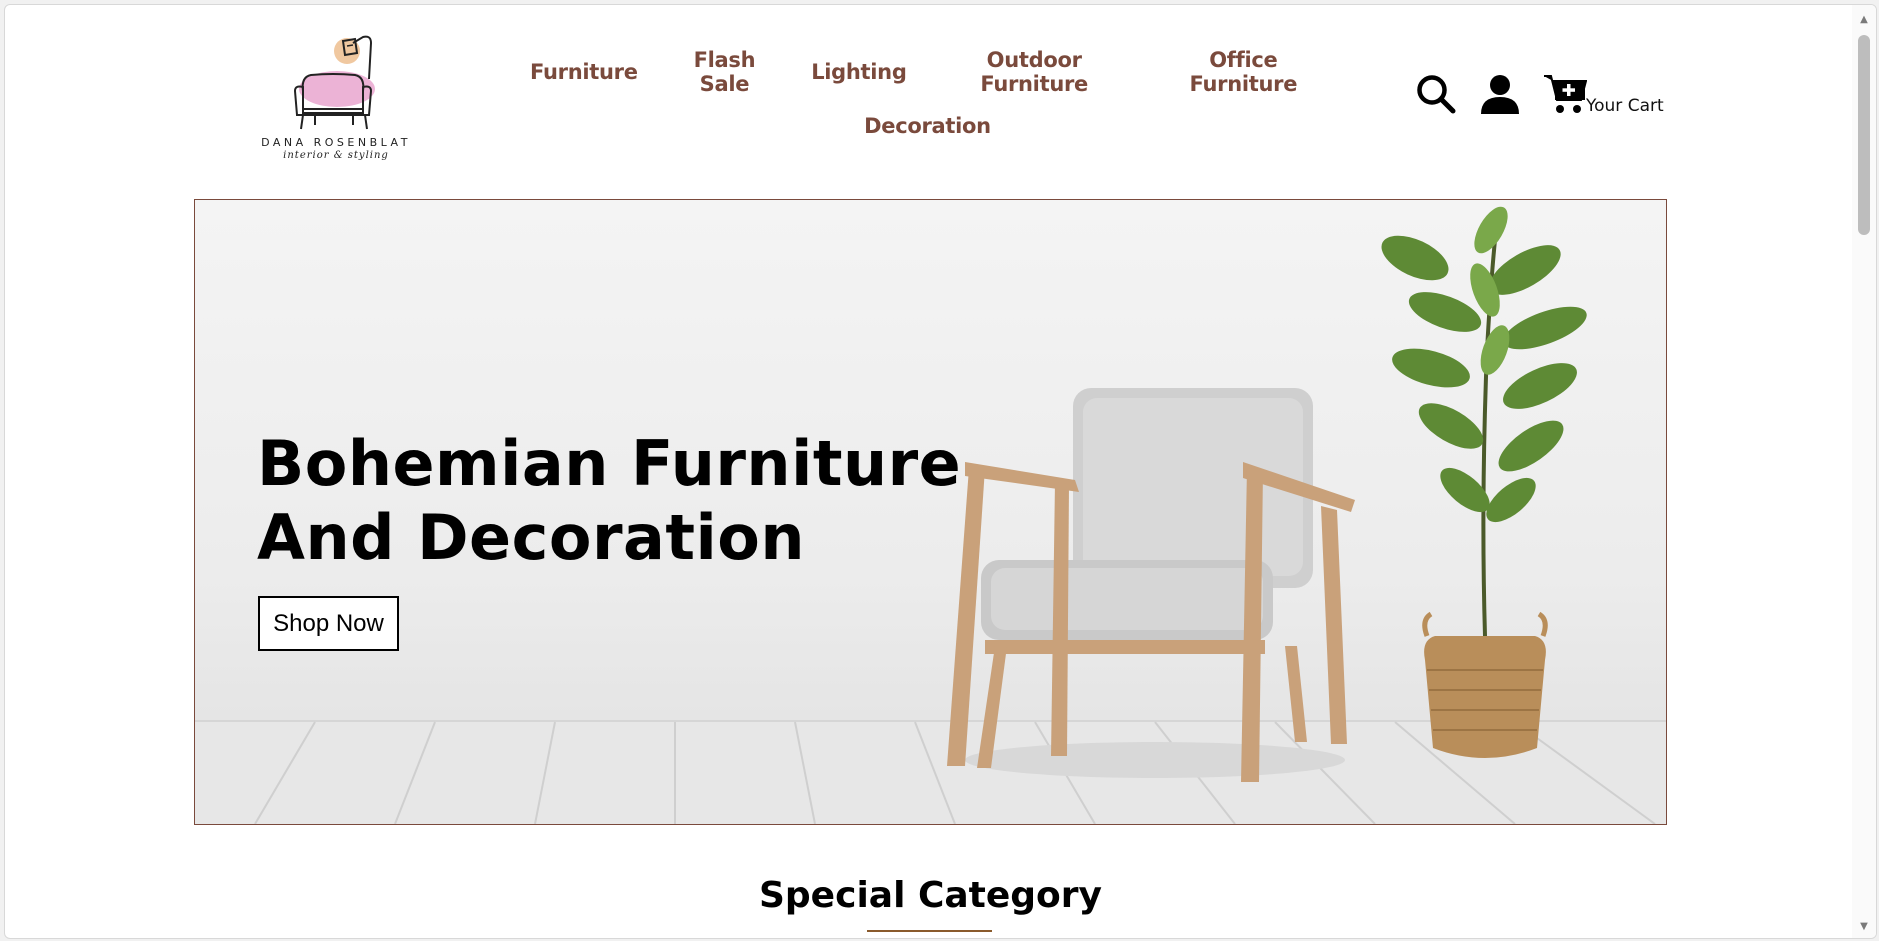 This screenshot has width=1879, height=941. Describe the element at coordinates (1436, 96) in the screenshot. I see `search-icon` at that location.